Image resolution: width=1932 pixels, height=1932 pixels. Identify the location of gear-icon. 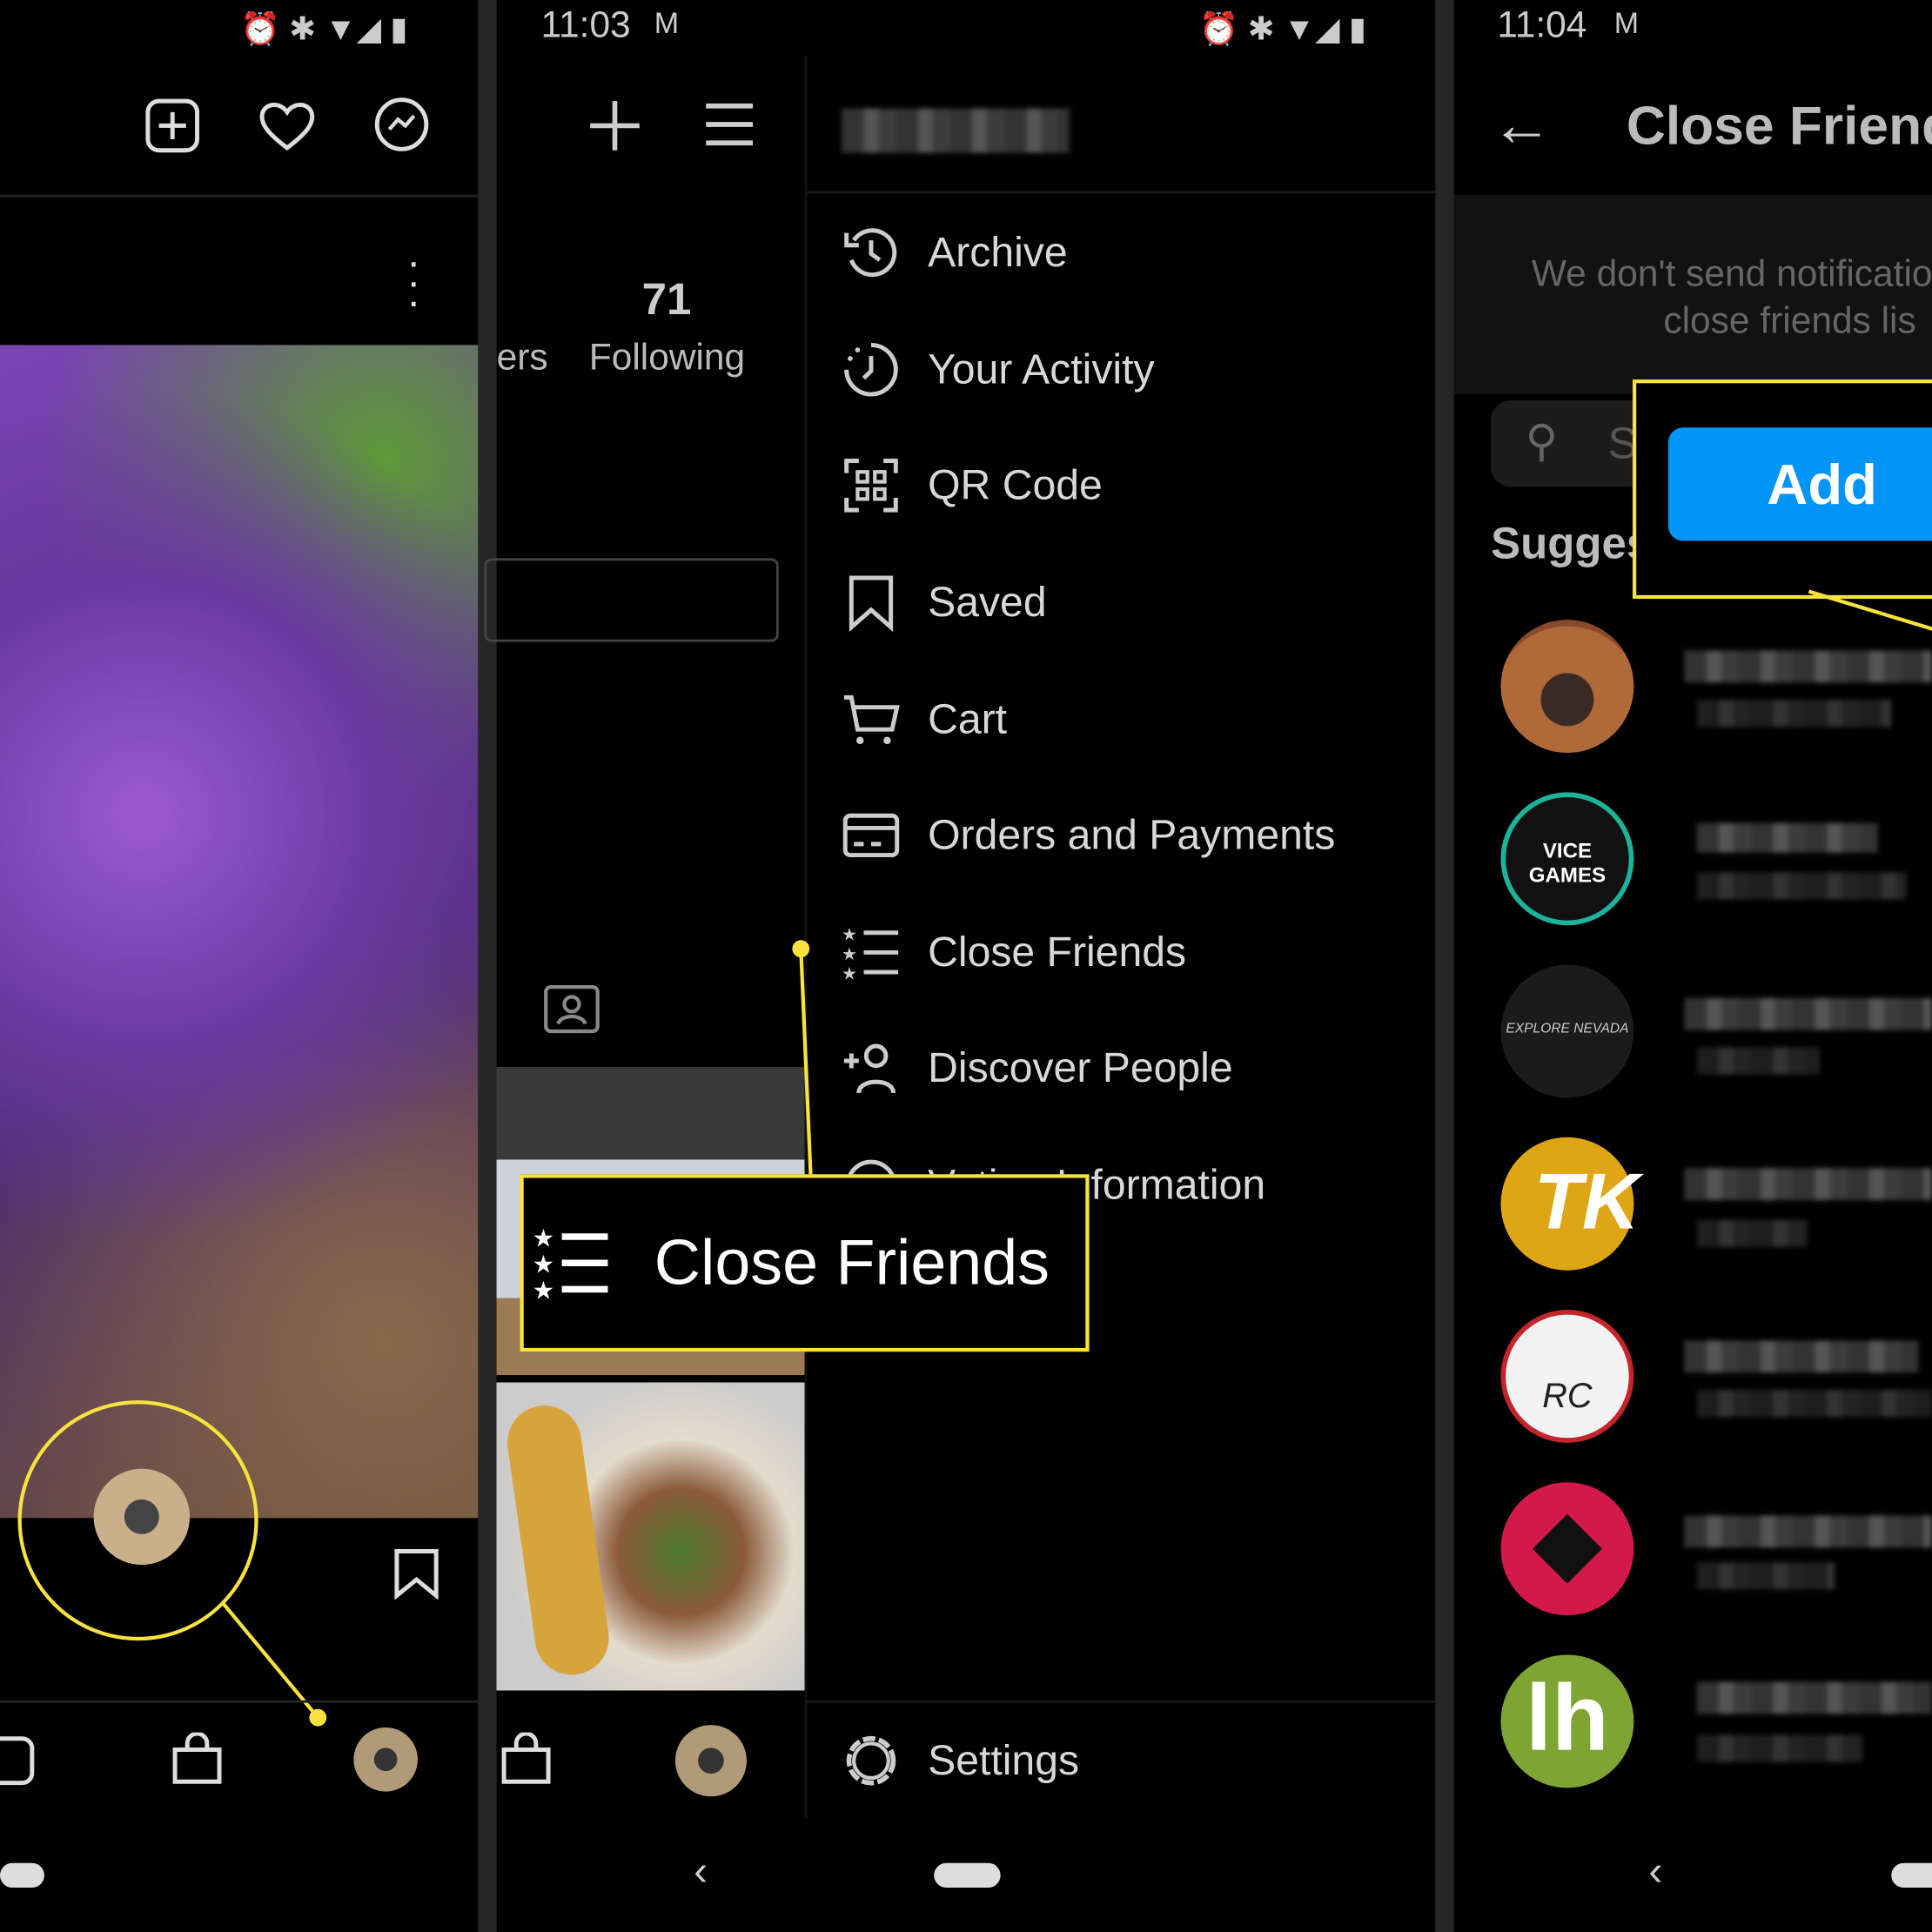
(871, 1760).